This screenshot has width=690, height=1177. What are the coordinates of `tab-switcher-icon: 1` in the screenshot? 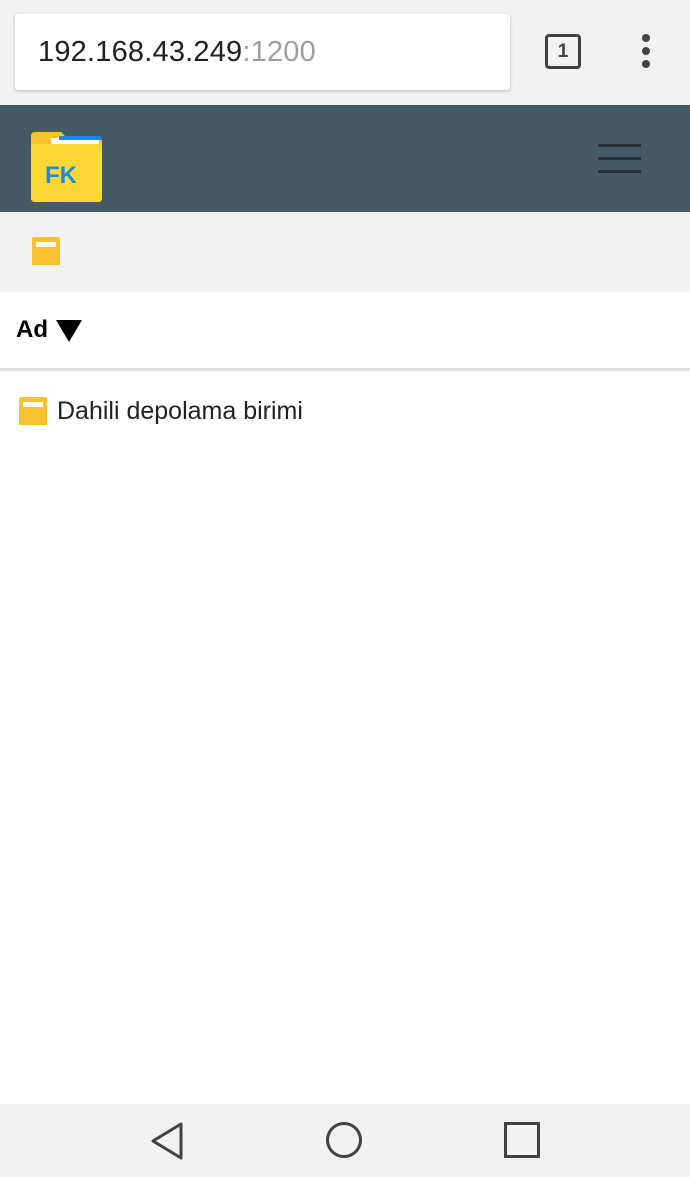 It's located at (563, 51).